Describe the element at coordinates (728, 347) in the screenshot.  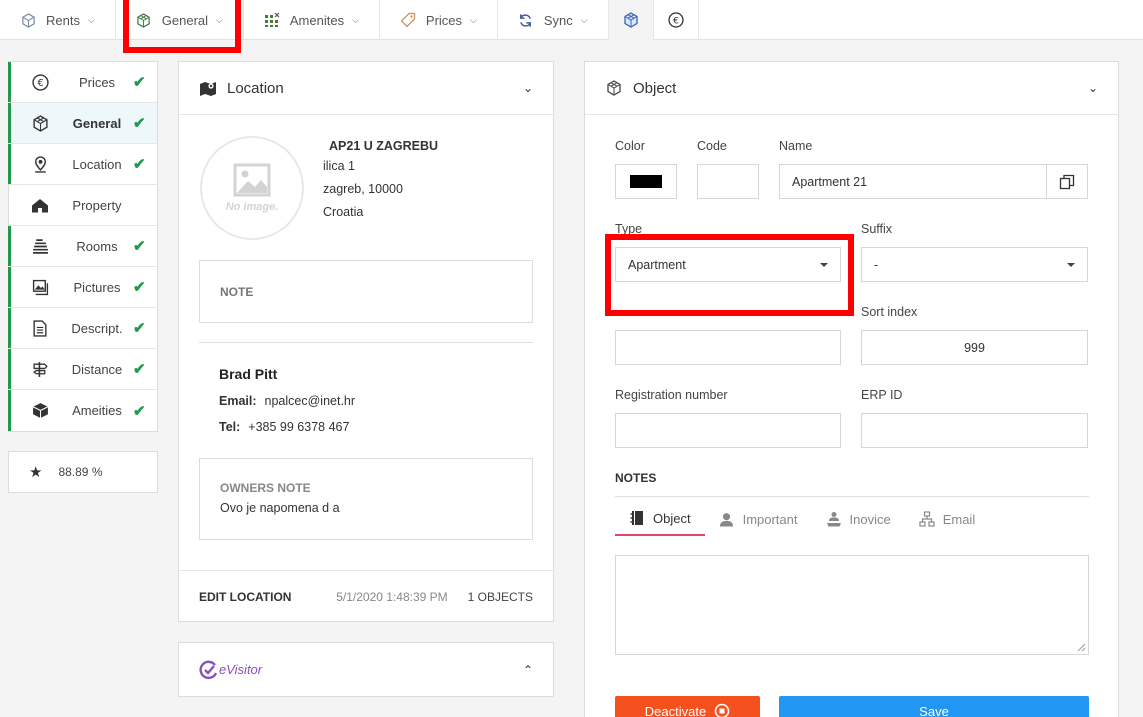
I see `type-extra-input` at that location.